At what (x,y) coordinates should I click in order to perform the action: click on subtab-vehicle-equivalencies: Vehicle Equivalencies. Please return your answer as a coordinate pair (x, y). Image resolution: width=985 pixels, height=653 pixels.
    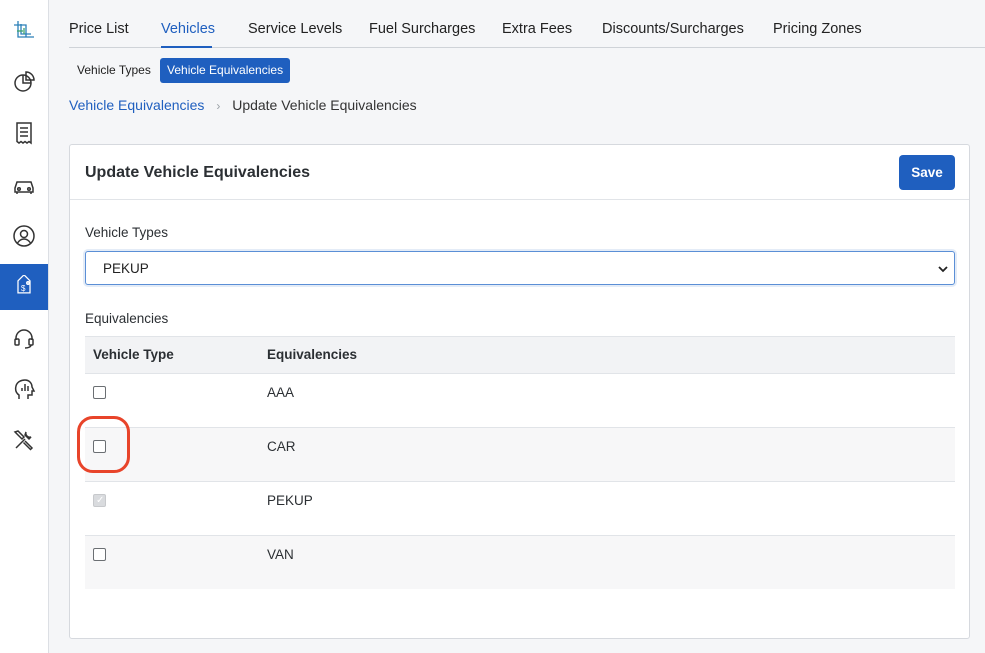
    Looking at the image, I should click on (225, 70).